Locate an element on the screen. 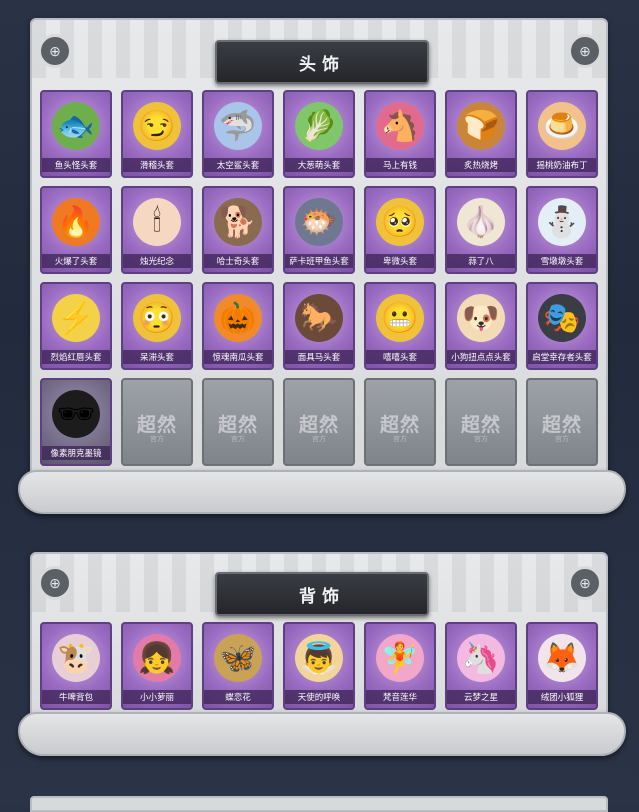 This screenshot has width=639, height=812. item-card: 🍞 炙热烧烤 is located at coordinates (481, 134).